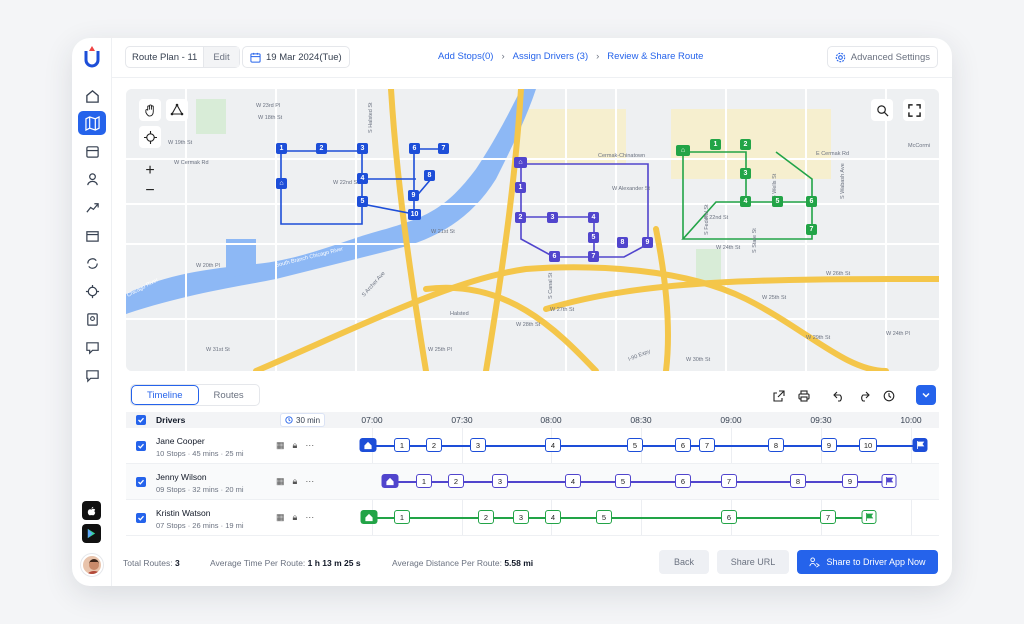 The height and width of the screenshot is (624, 1024). What do you see at coordinates (745, 173) in the screenshot?
I see `green-stop-pin: 3` at bounding box center [745, 173].